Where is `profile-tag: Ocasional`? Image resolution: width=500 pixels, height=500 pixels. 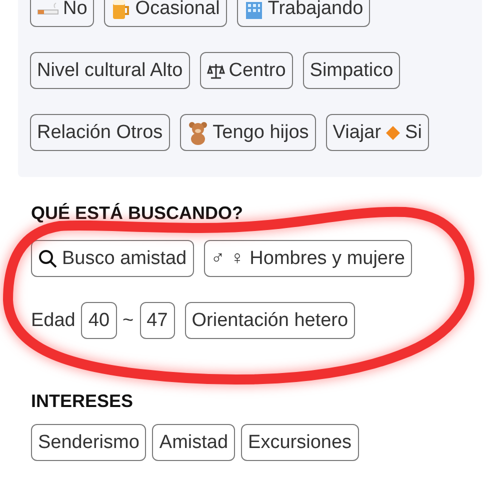
profile-tag: Ocasional is located at coordinates (165, 13).